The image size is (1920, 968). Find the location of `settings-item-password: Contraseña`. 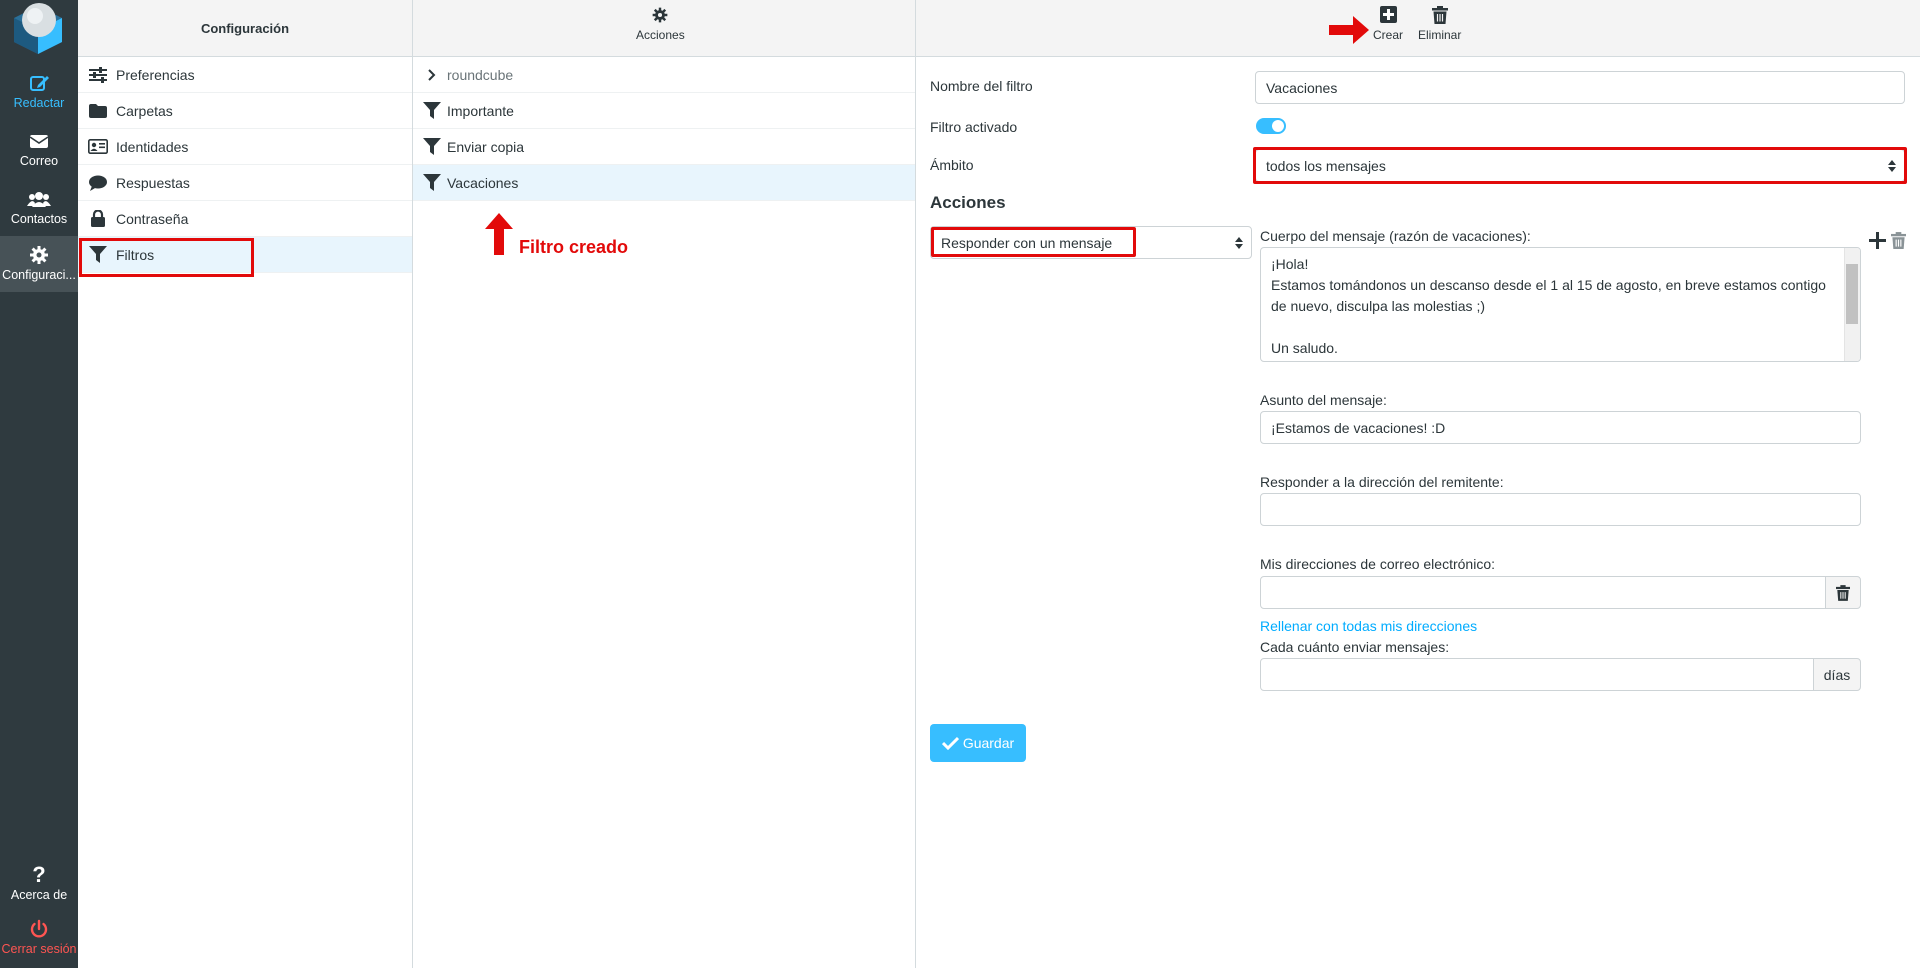

settings-item-password: Contraseña is located at coordinates (245, 219).